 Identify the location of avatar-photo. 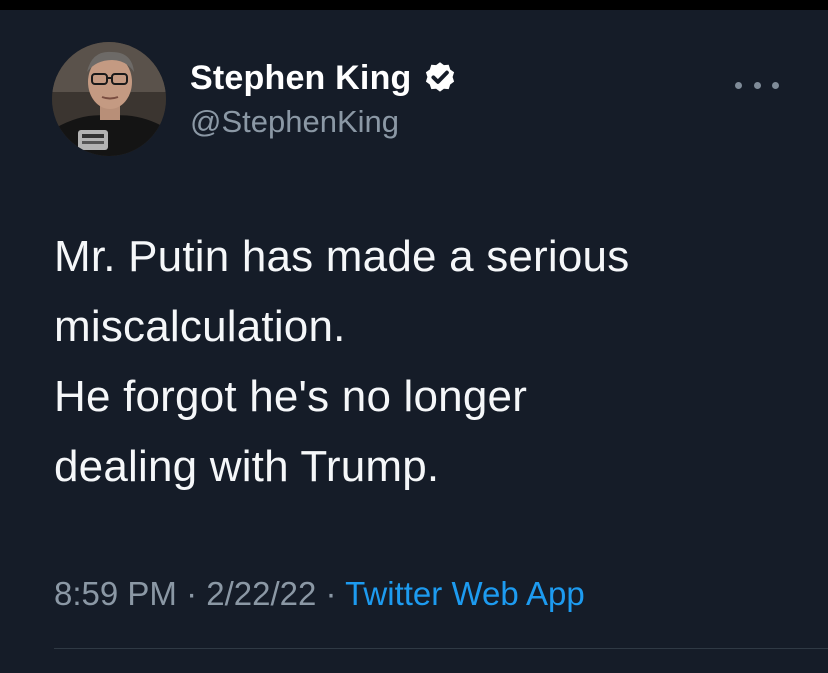
(109, 99).